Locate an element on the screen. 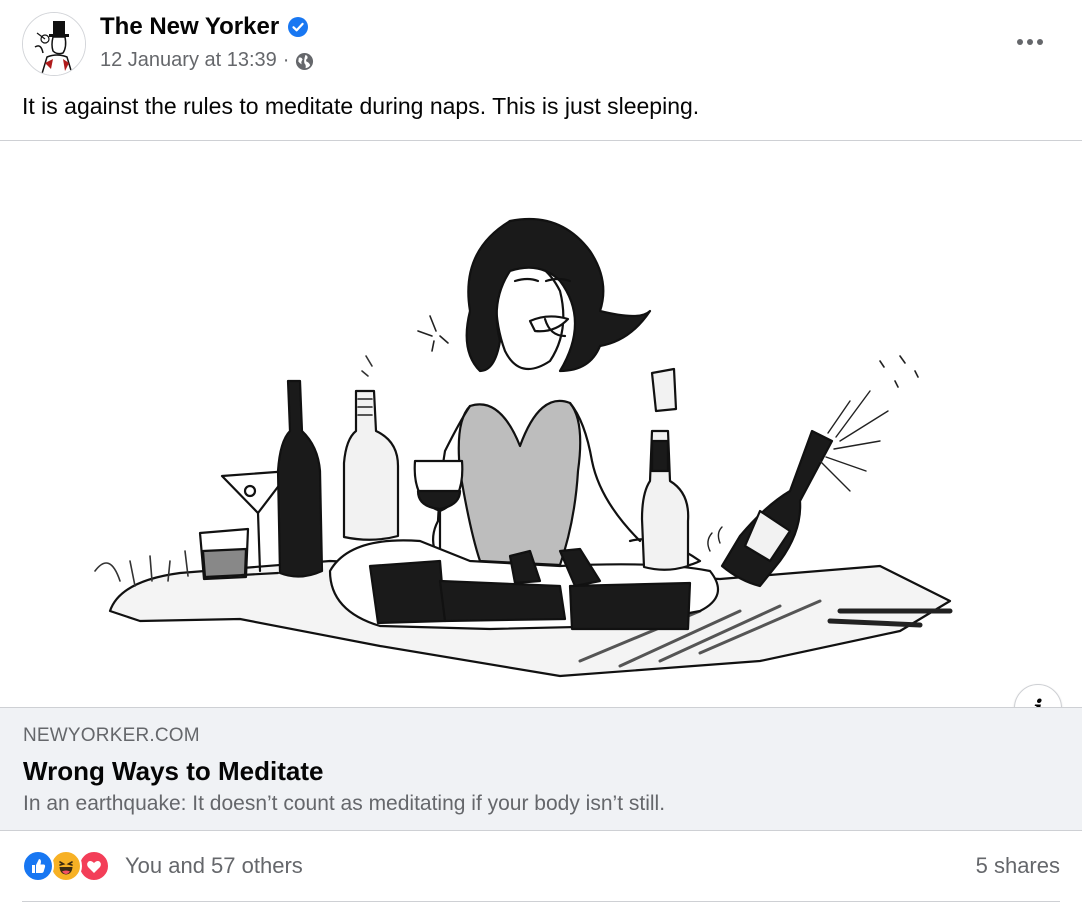  verified-badge-icon is located at coordinates (298, 27).